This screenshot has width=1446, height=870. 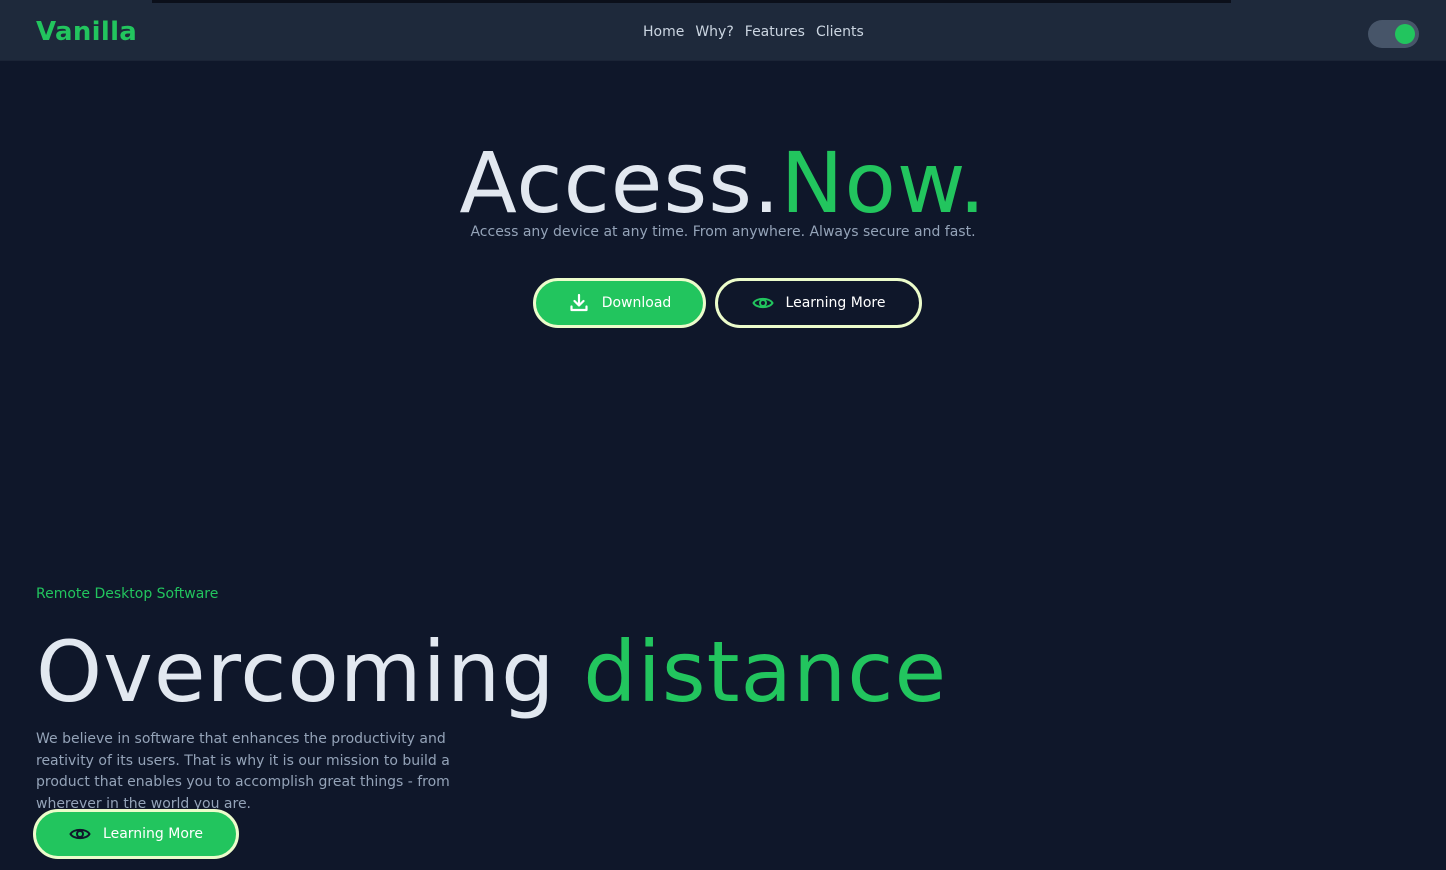 What do you see at coordinates (663, 32) in the screenshot?
I see `nav-item-home: Home` at bounding box center [663, 32].